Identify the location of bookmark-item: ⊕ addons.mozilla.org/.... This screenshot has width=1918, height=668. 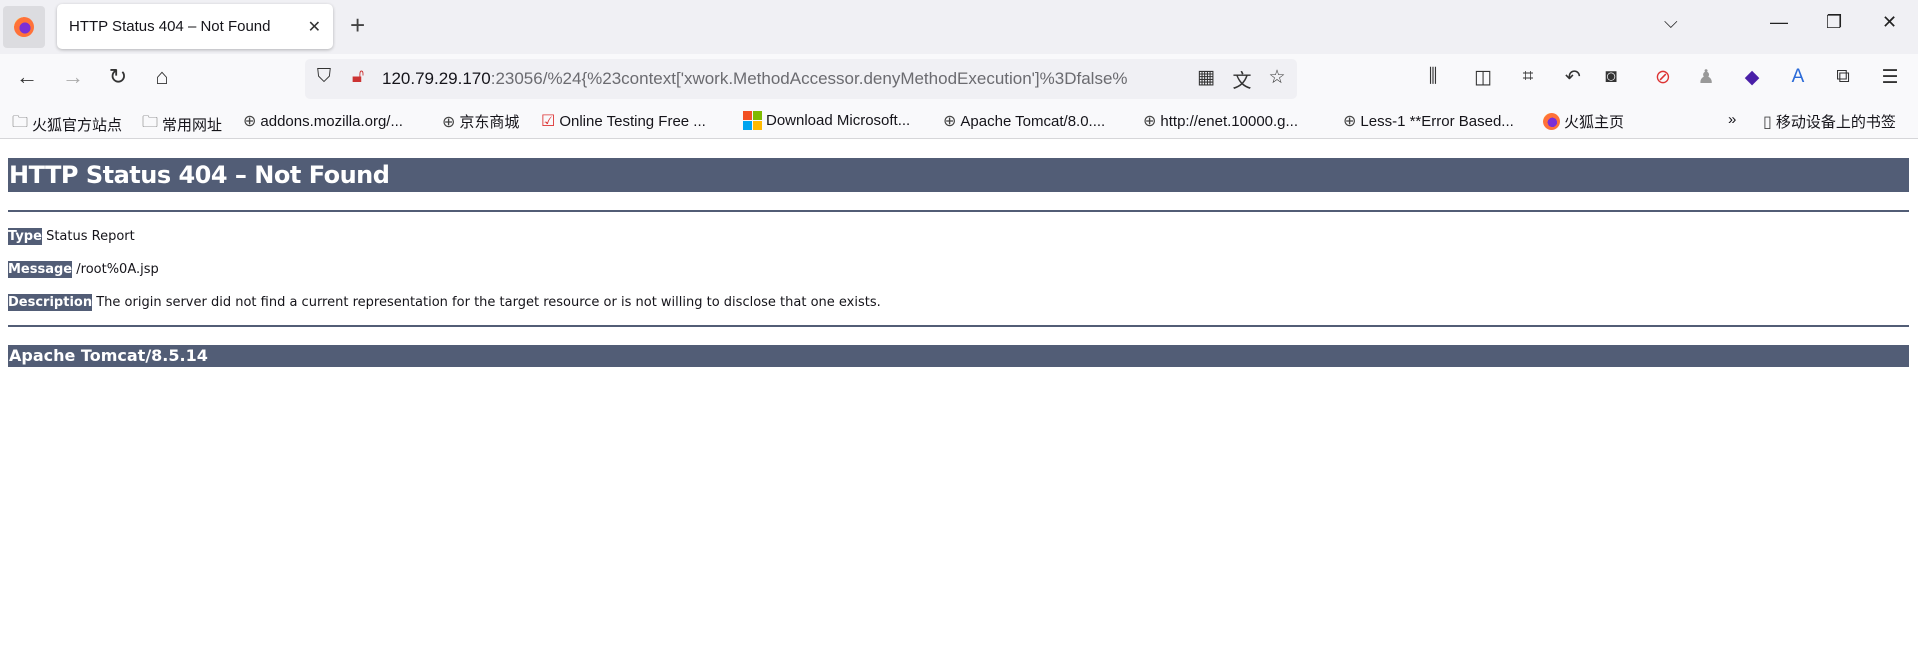
(323, 121).